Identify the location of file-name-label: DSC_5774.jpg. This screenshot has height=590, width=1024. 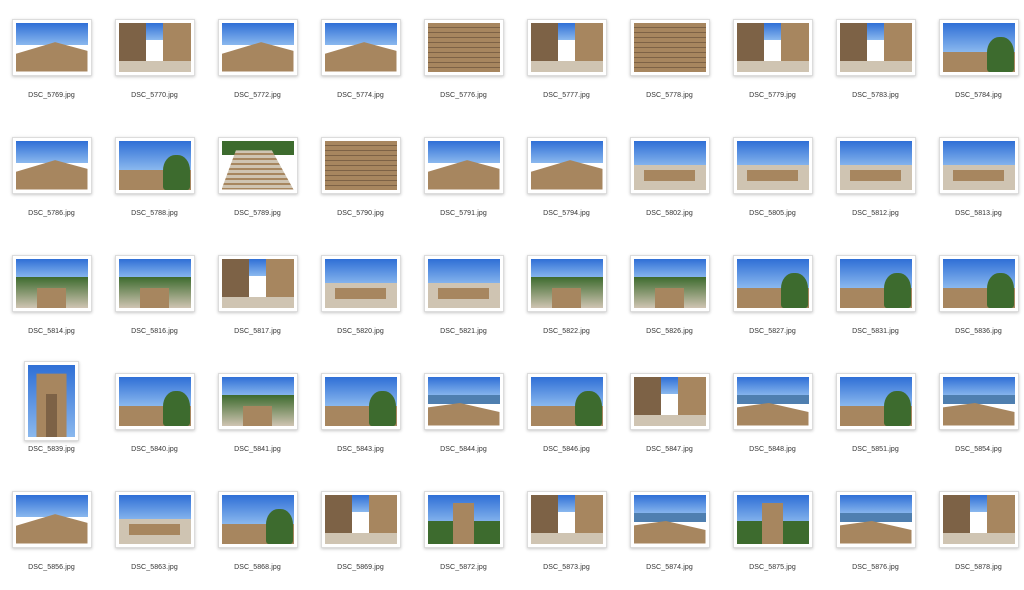
(360, 95).